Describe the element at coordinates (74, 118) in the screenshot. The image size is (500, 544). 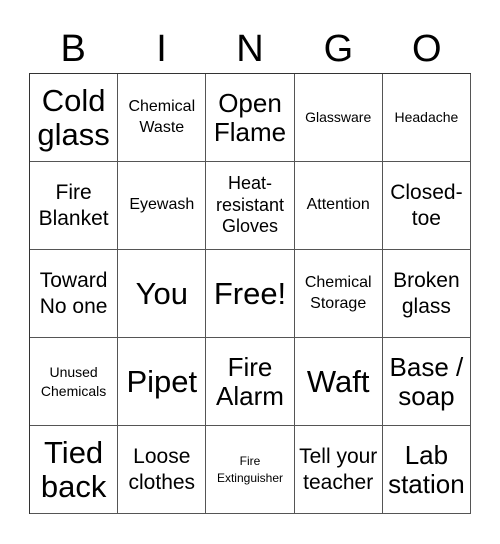
I see `bingo-cell: Cold glass` at that location.